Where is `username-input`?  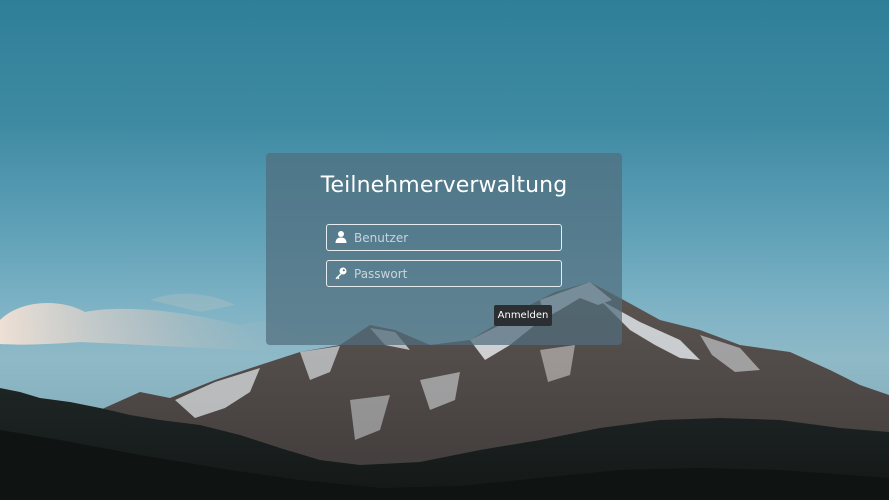 username-input is located at coordinates (454, 237).